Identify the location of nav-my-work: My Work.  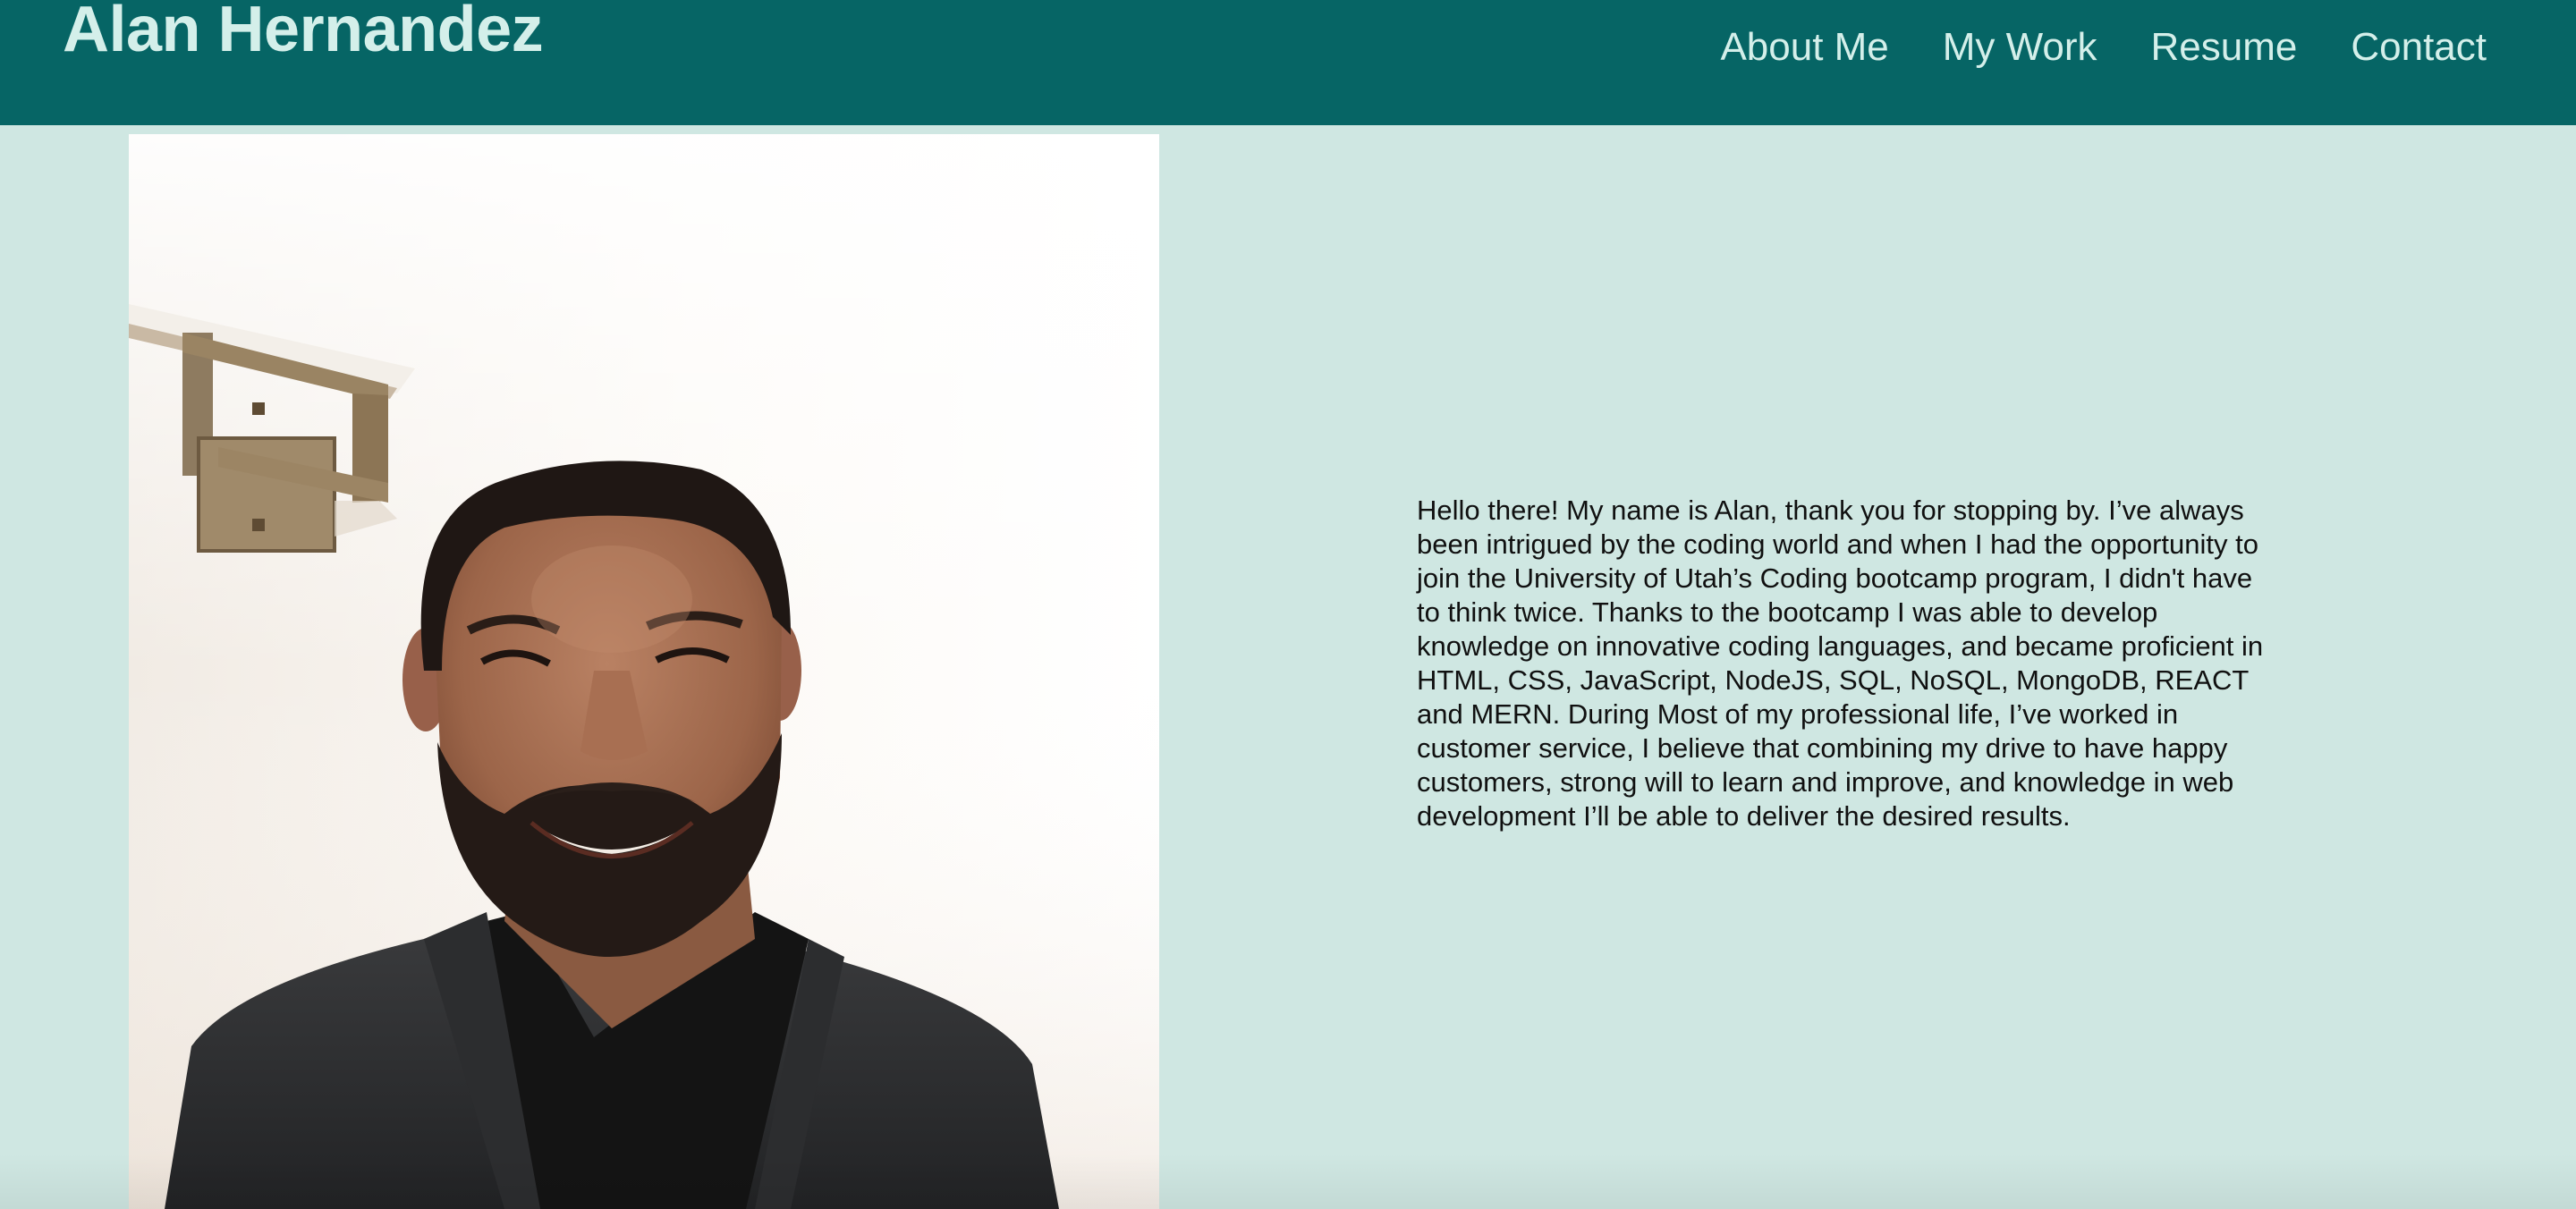
(2020, 47).